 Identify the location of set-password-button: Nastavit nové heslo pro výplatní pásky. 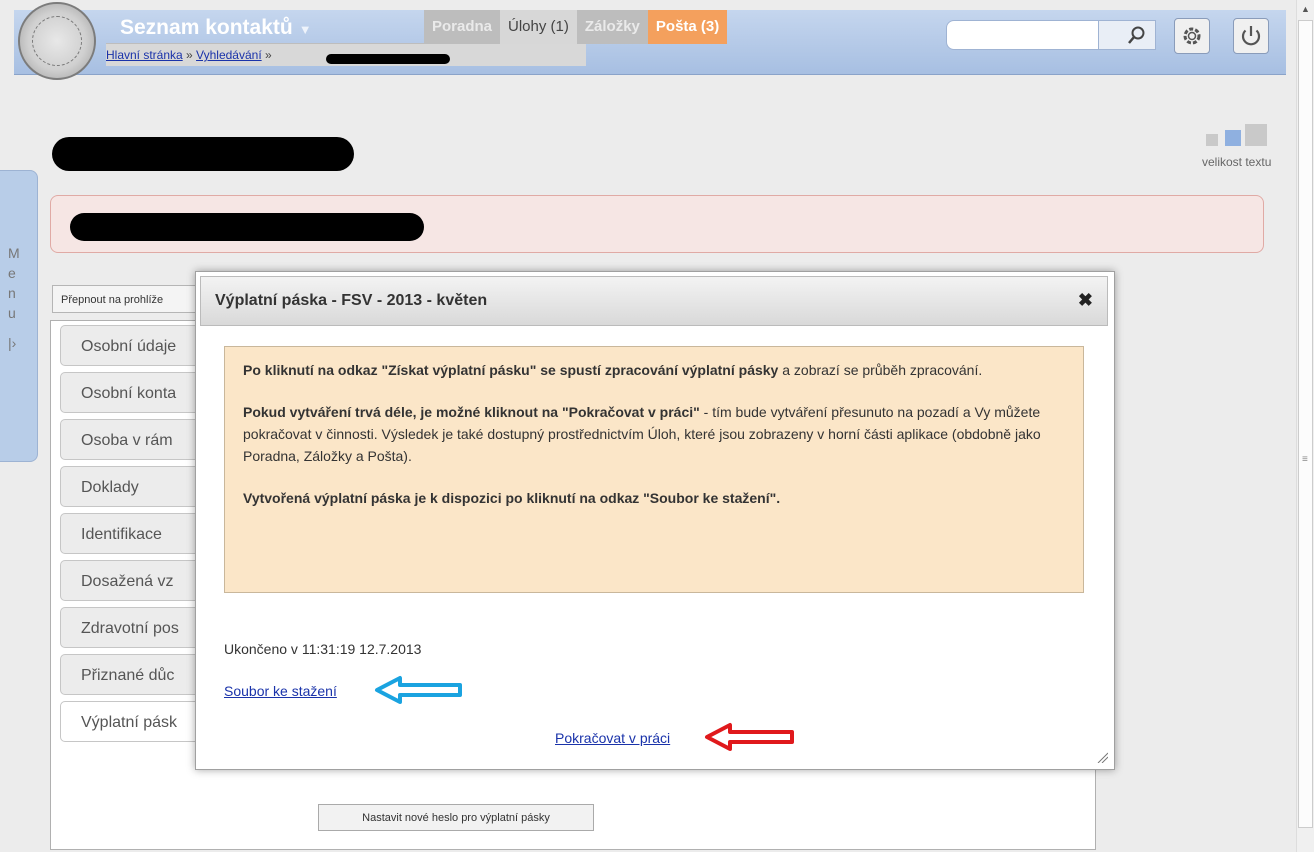
(456, 817).